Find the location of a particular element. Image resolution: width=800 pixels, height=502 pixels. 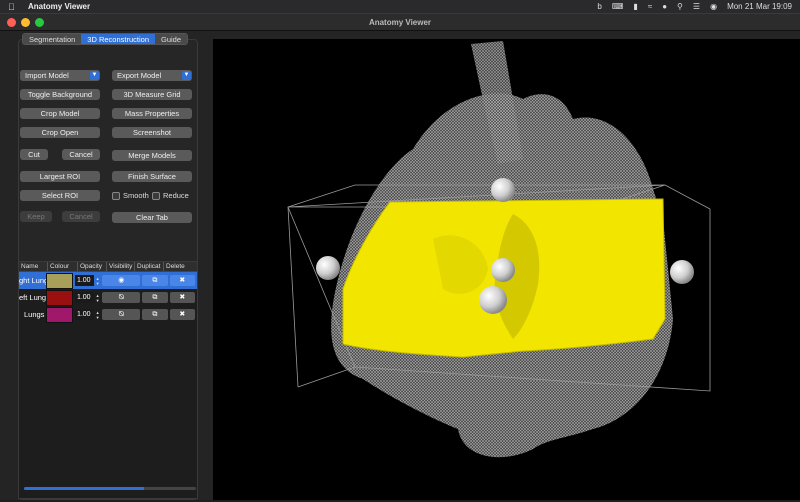

col-delete: Delete is located at coordinates (179, 266).